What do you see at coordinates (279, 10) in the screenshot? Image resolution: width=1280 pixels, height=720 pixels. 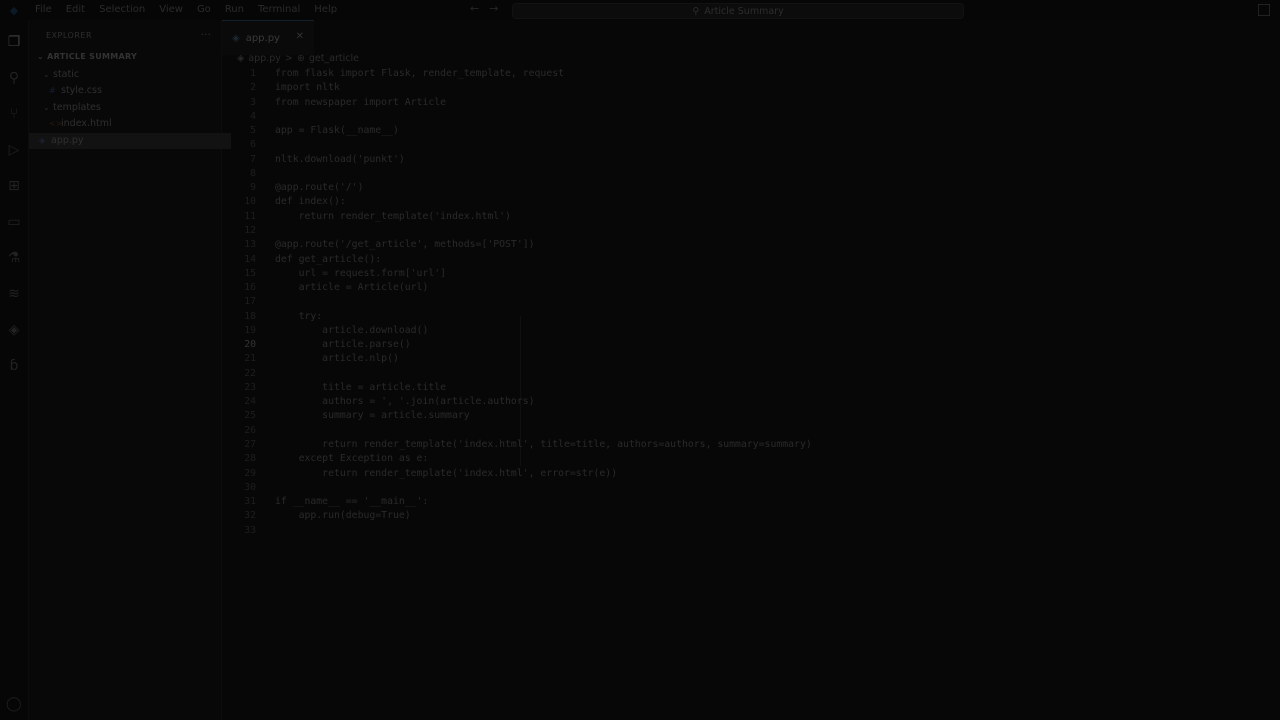 I see `menu-terminal: Terminal` at bounding box center [279, 10].